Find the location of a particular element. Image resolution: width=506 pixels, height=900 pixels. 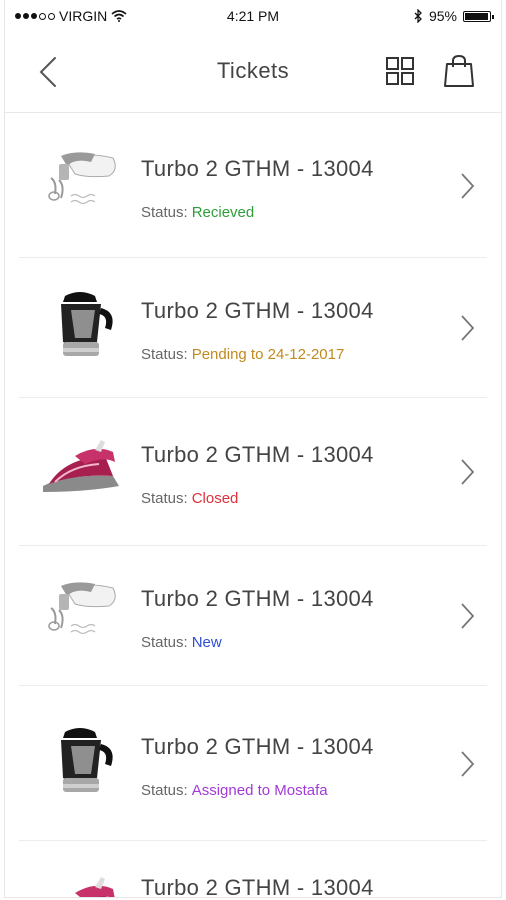

navigation-bar: Tickets is located at coordinates (253, 72).